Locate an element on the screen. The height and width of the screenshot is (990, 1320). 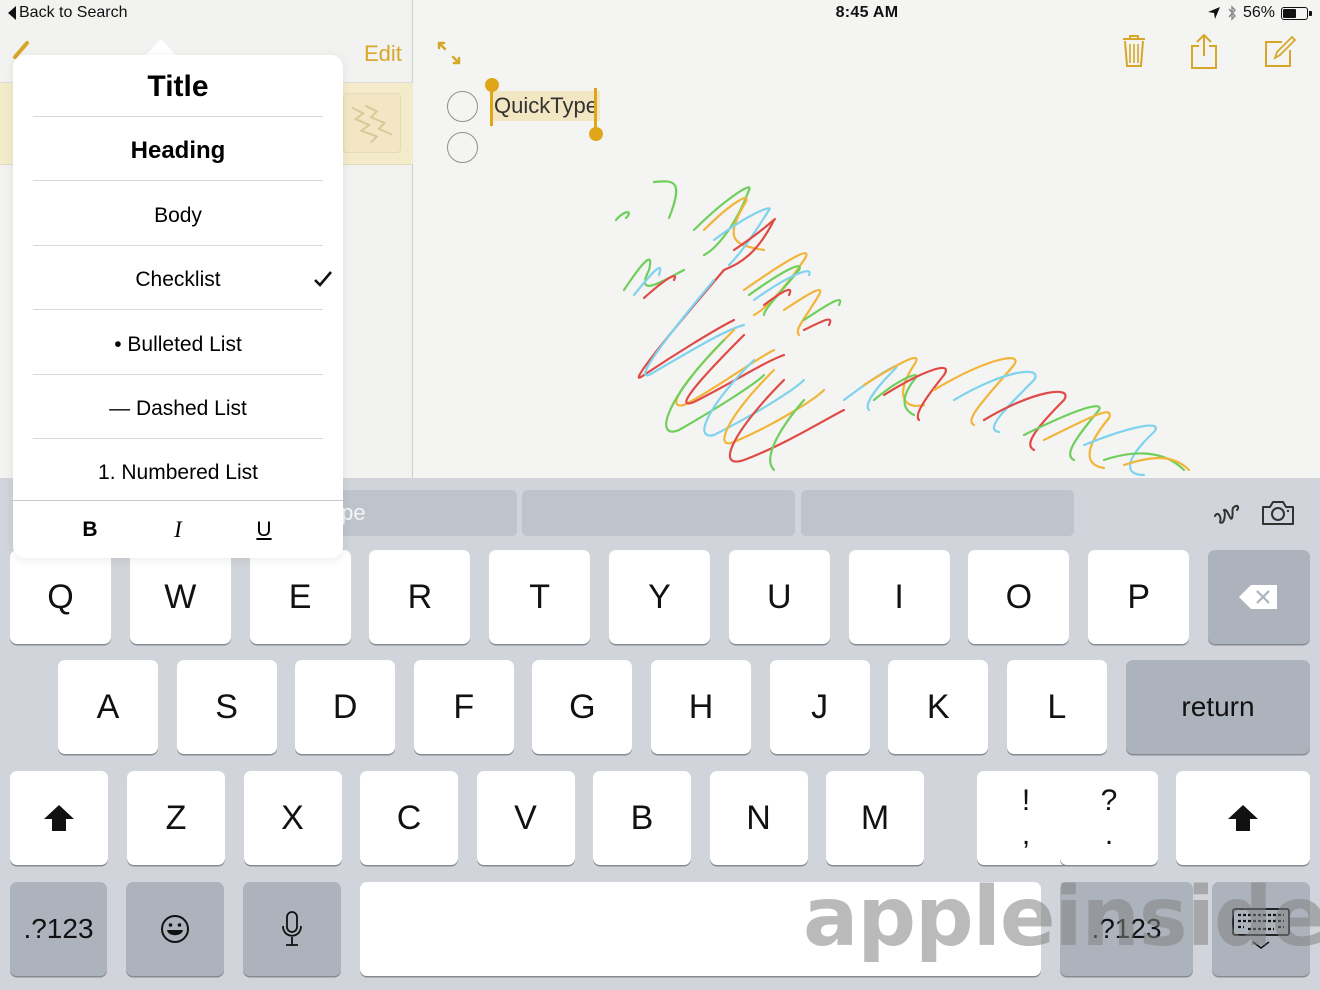
checklist-item-text: QuickType is located at coordinates (546, 106).